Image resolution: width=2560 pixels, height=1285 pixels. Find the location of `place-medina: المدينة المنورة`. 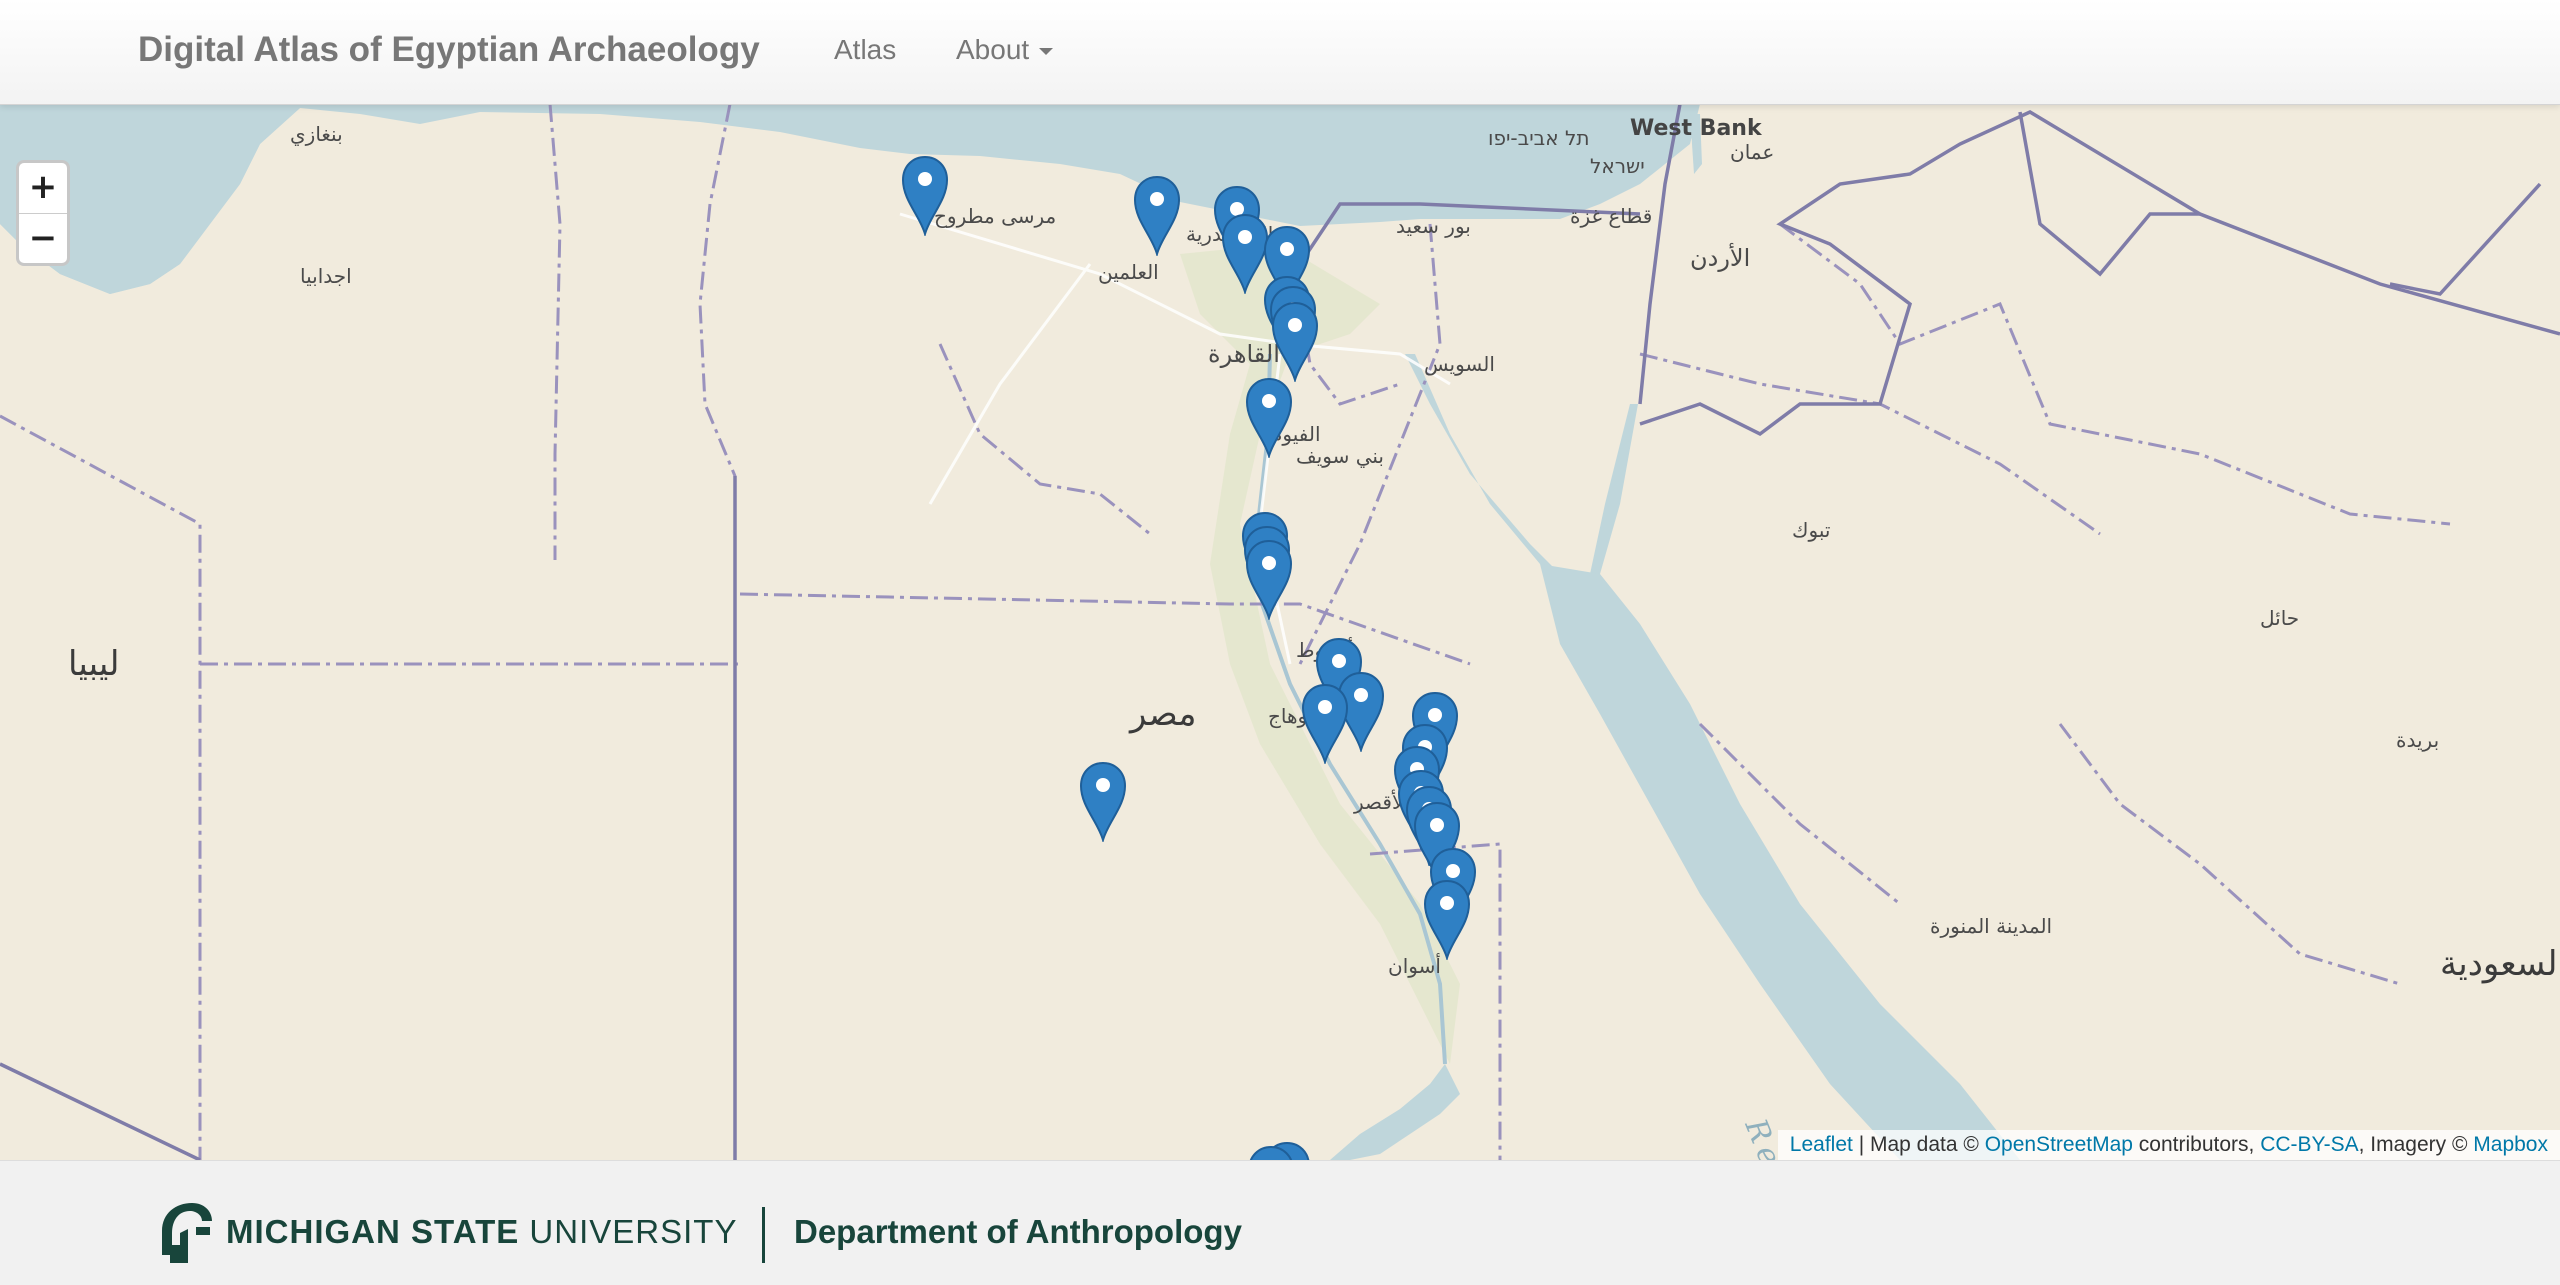

place-medina: المدينة المنورة is located at coordinates (1991, 926).